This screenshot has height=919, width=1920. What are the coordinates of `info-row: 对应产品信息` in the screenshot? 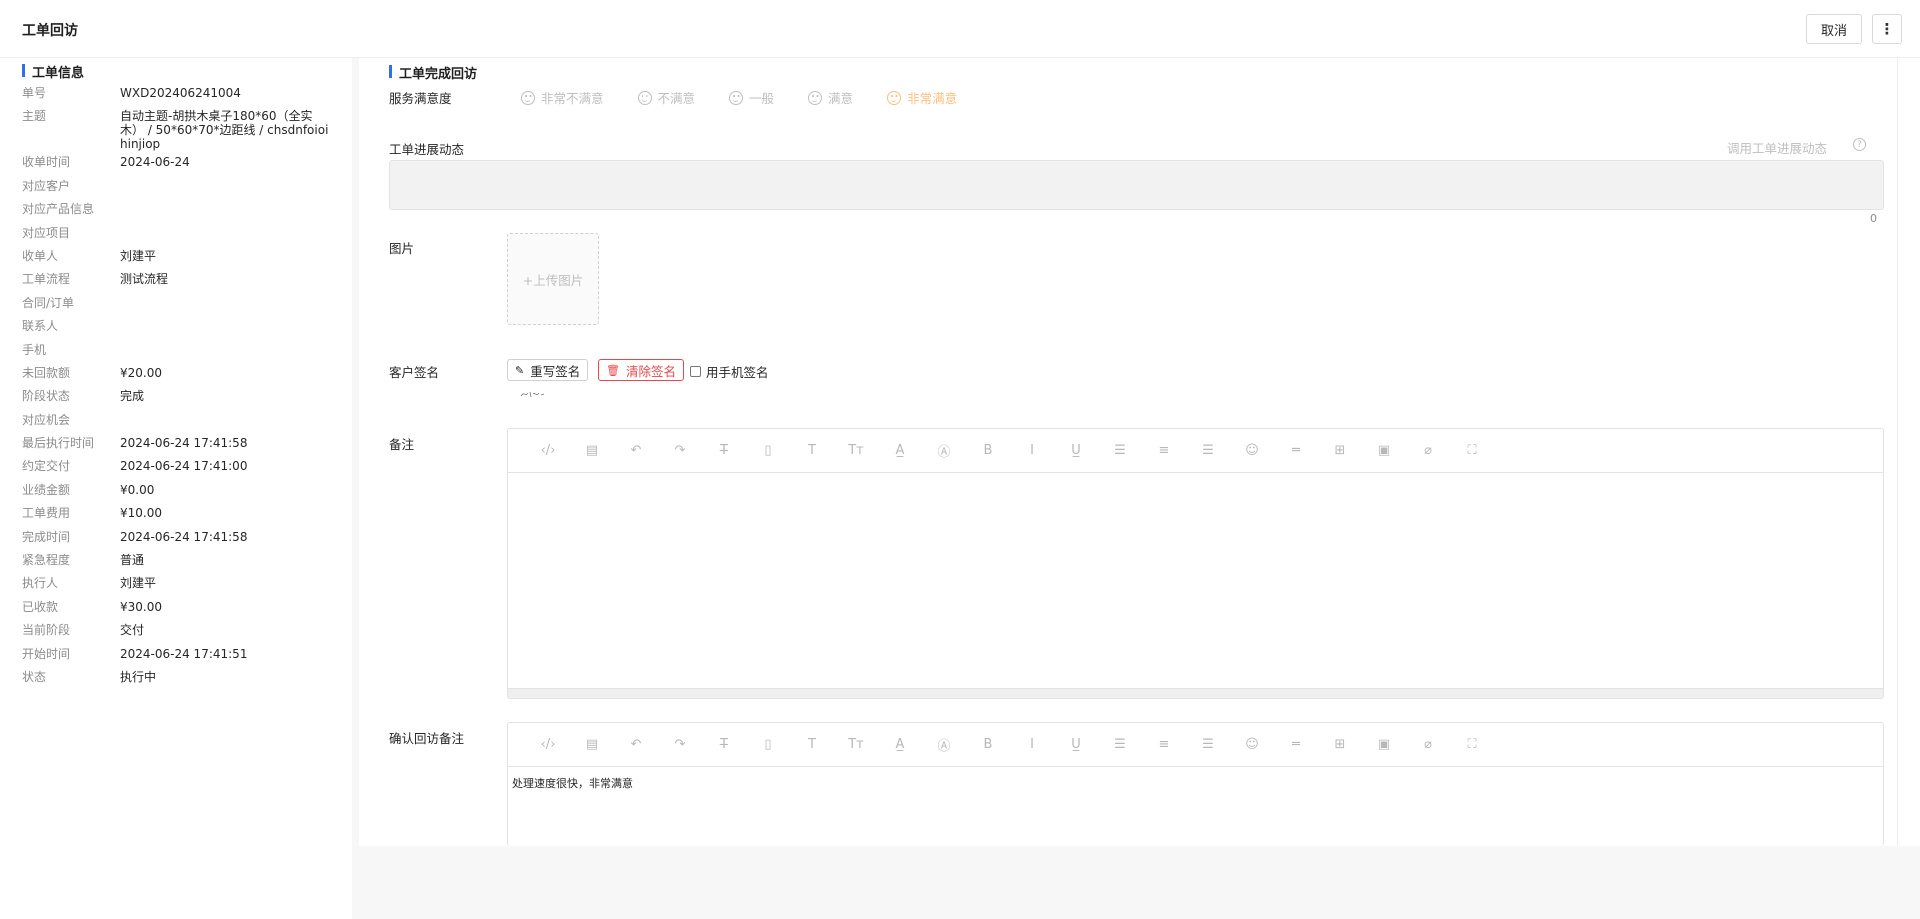 It's located at (177, 209).